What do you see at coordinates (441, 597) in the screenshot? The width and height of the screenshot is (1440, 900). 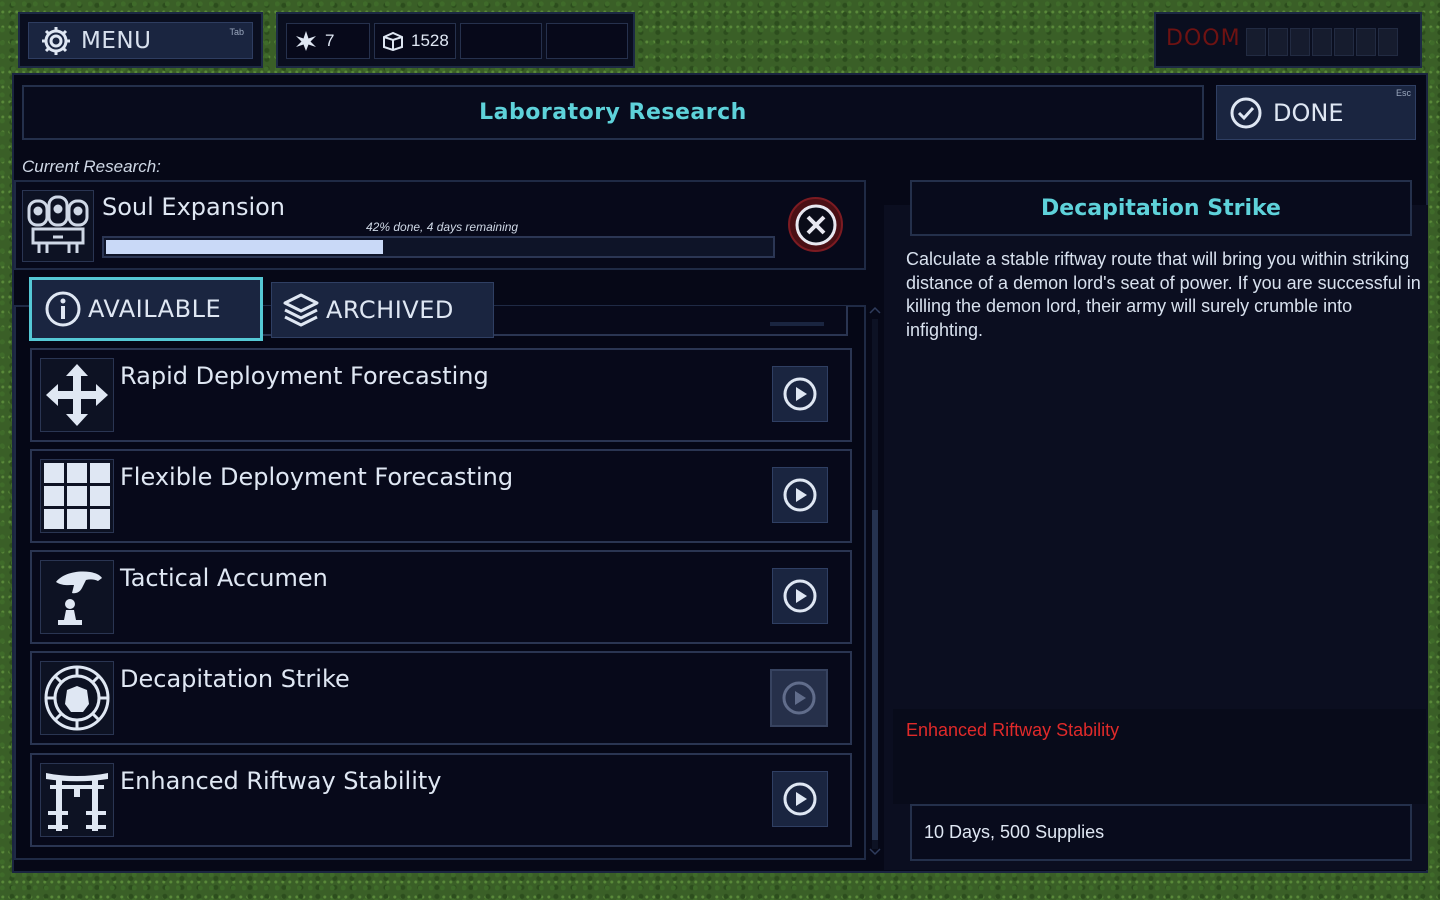 I see `research-item-tactical-accumen: Tactical Accumen` at bounding box center [441, 597].